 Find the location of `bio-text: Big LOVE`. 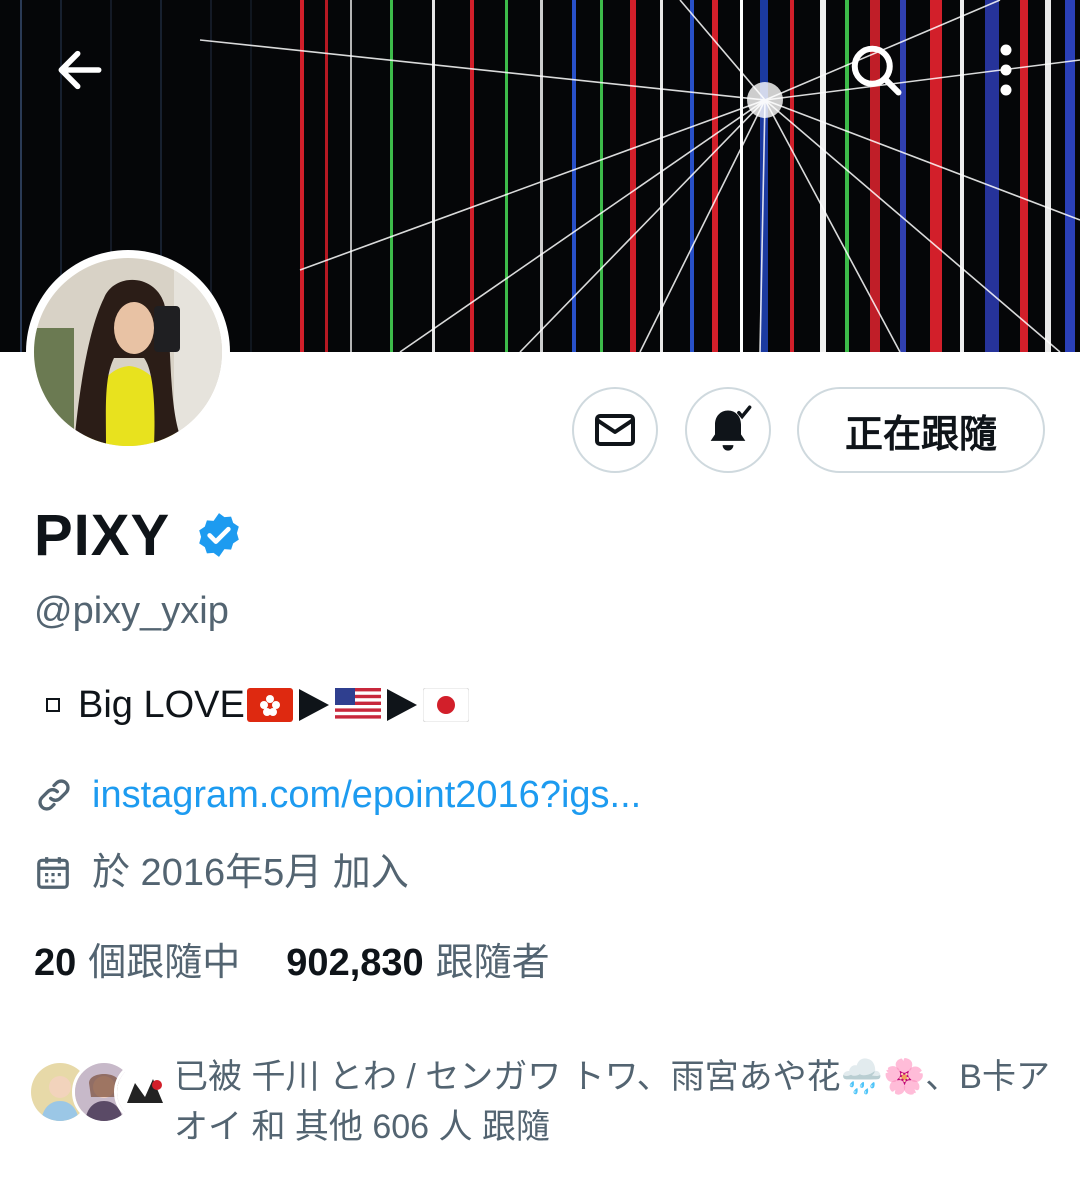

bio-text: Big LOVE is located at coordinates (161, 705).